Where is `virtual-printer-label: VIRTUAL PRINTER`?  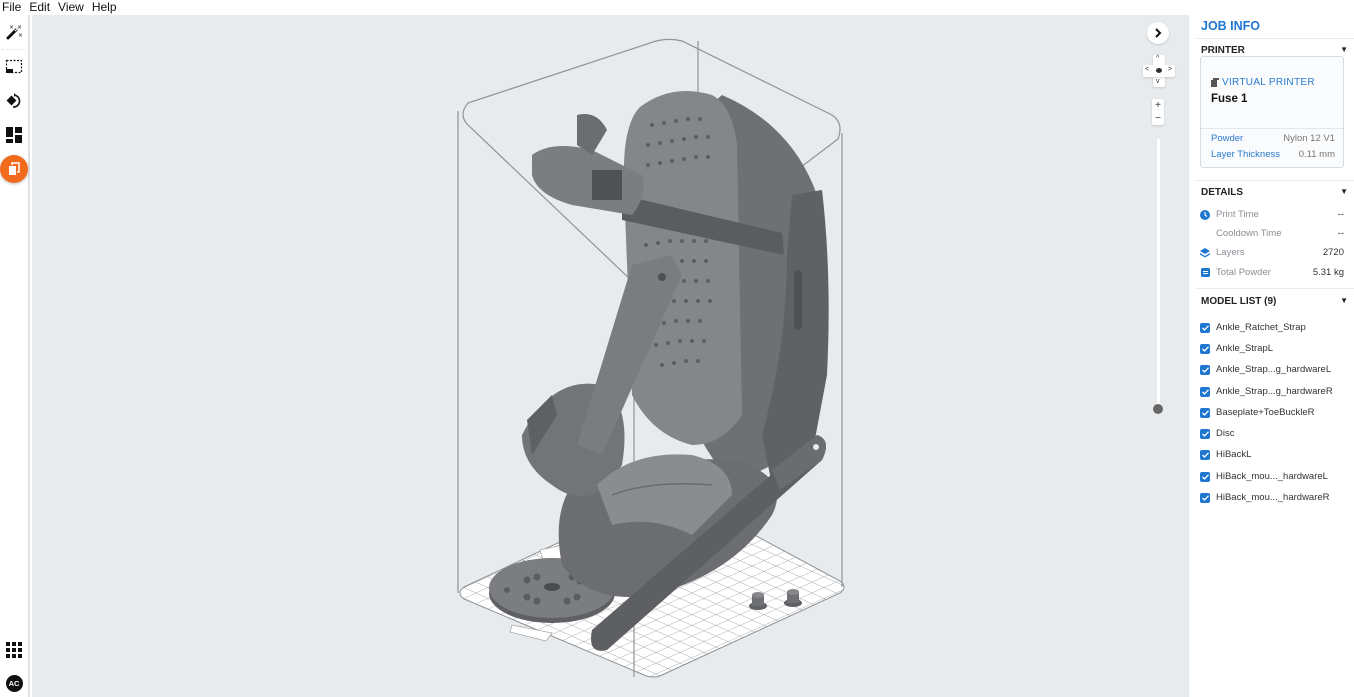 virtual-printer-label: VIRTUAL PRINTER is located at coordinates (1263, 82).